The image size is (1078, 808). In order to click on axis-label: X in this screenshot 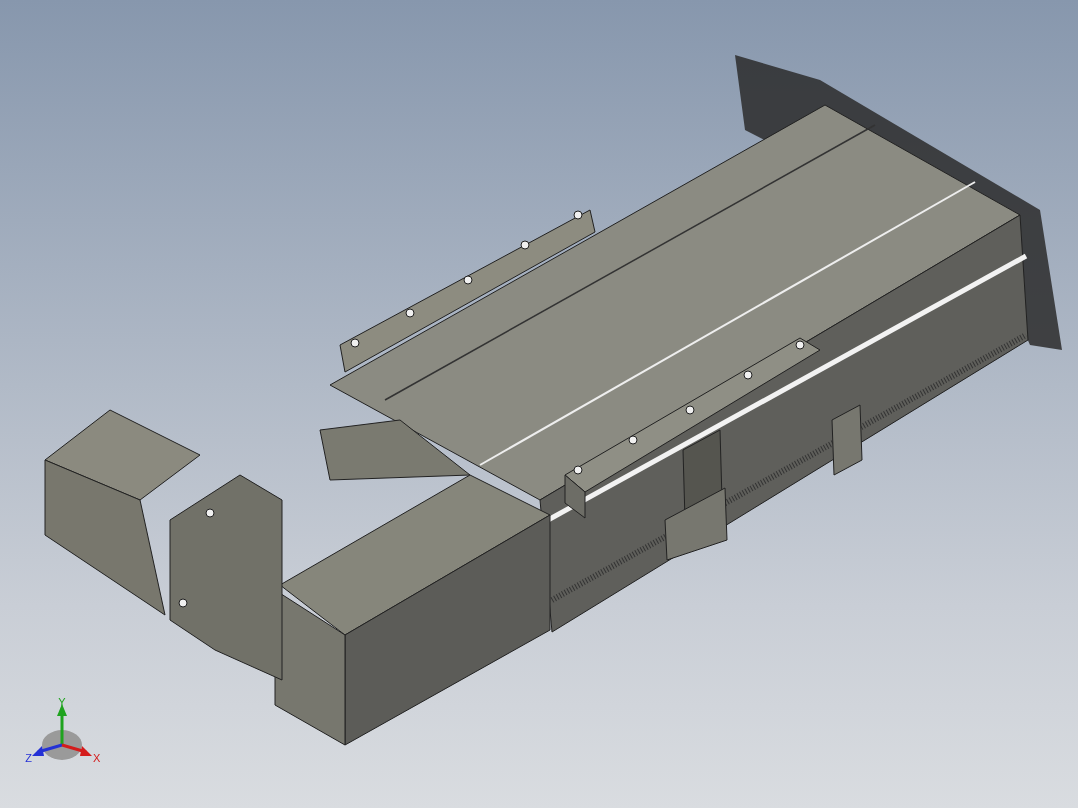, I will do `click(97, 758)`.